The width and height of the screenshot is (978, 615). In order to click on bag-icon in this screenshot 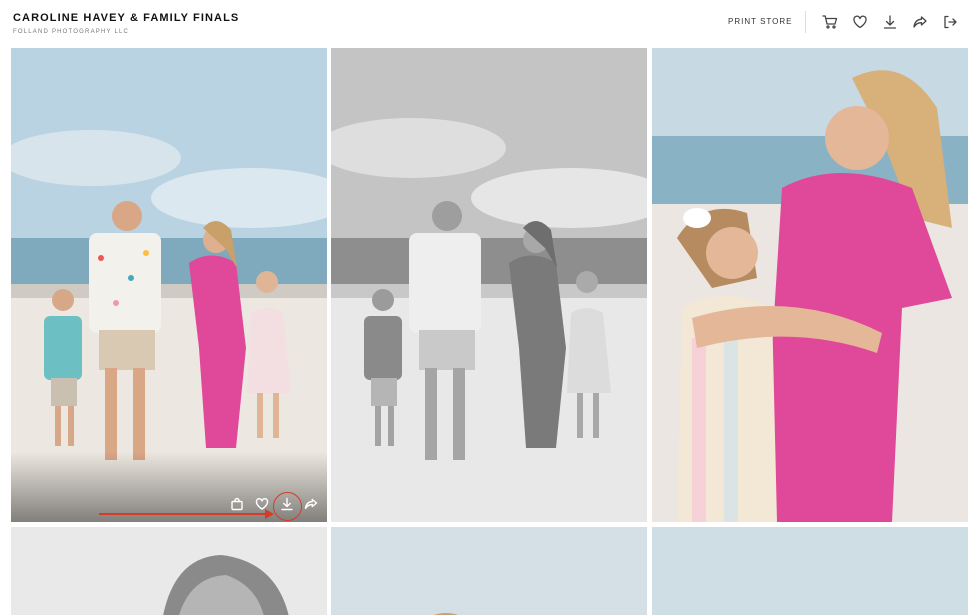, I will do `click(237, 504)`.